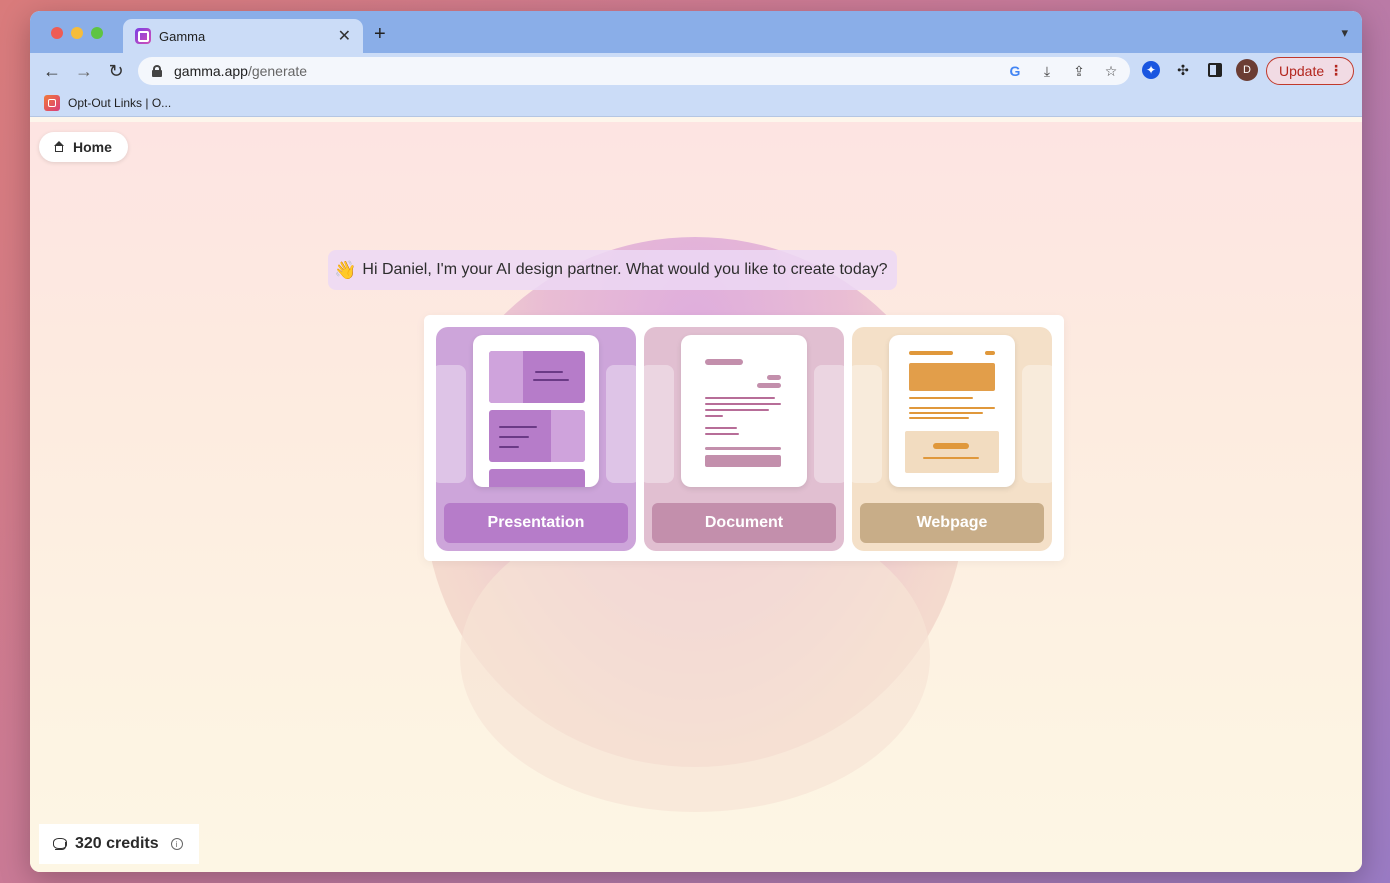 The width and height of the screenshot is (1390, 883). What do you see at coordinates (1151, 70) in the screenshot?
I see `extension-blue-icon: ✦` at bounding box center [1151, 70].